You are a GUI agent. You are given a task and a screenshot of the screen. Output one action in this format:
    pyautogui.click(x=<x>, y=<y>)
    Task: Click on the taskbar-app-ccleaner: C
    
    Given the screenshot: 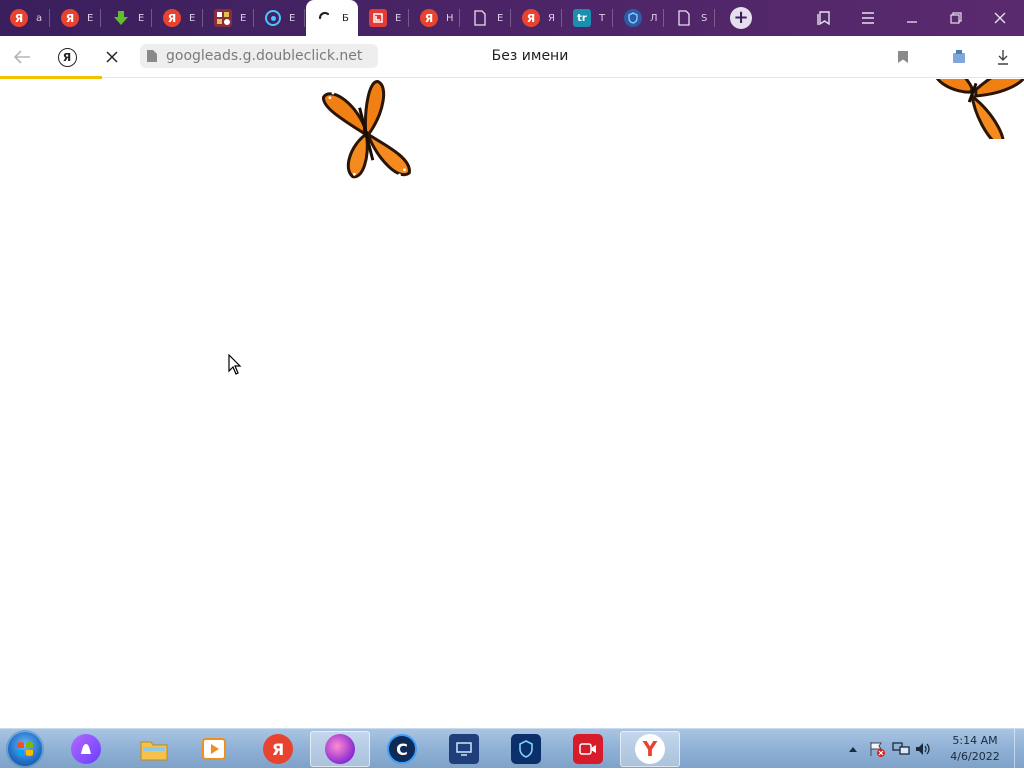 What is the action you would take?
    pyautogui.click(x=402, y=749)
    